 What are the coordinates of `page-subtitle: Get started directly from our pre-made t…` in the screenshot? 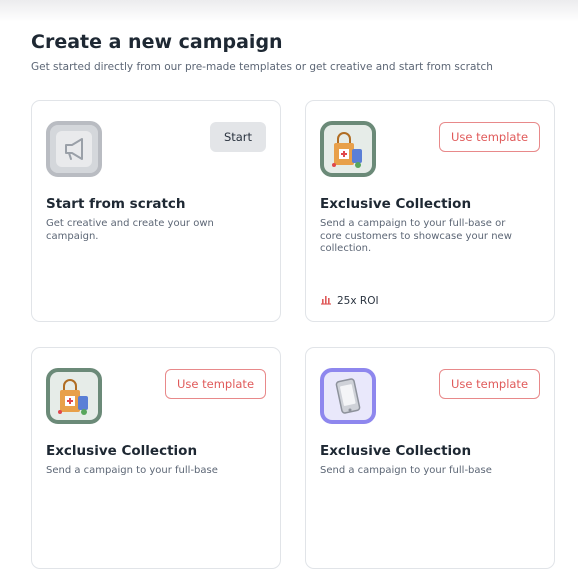 It's located at (262, 67).